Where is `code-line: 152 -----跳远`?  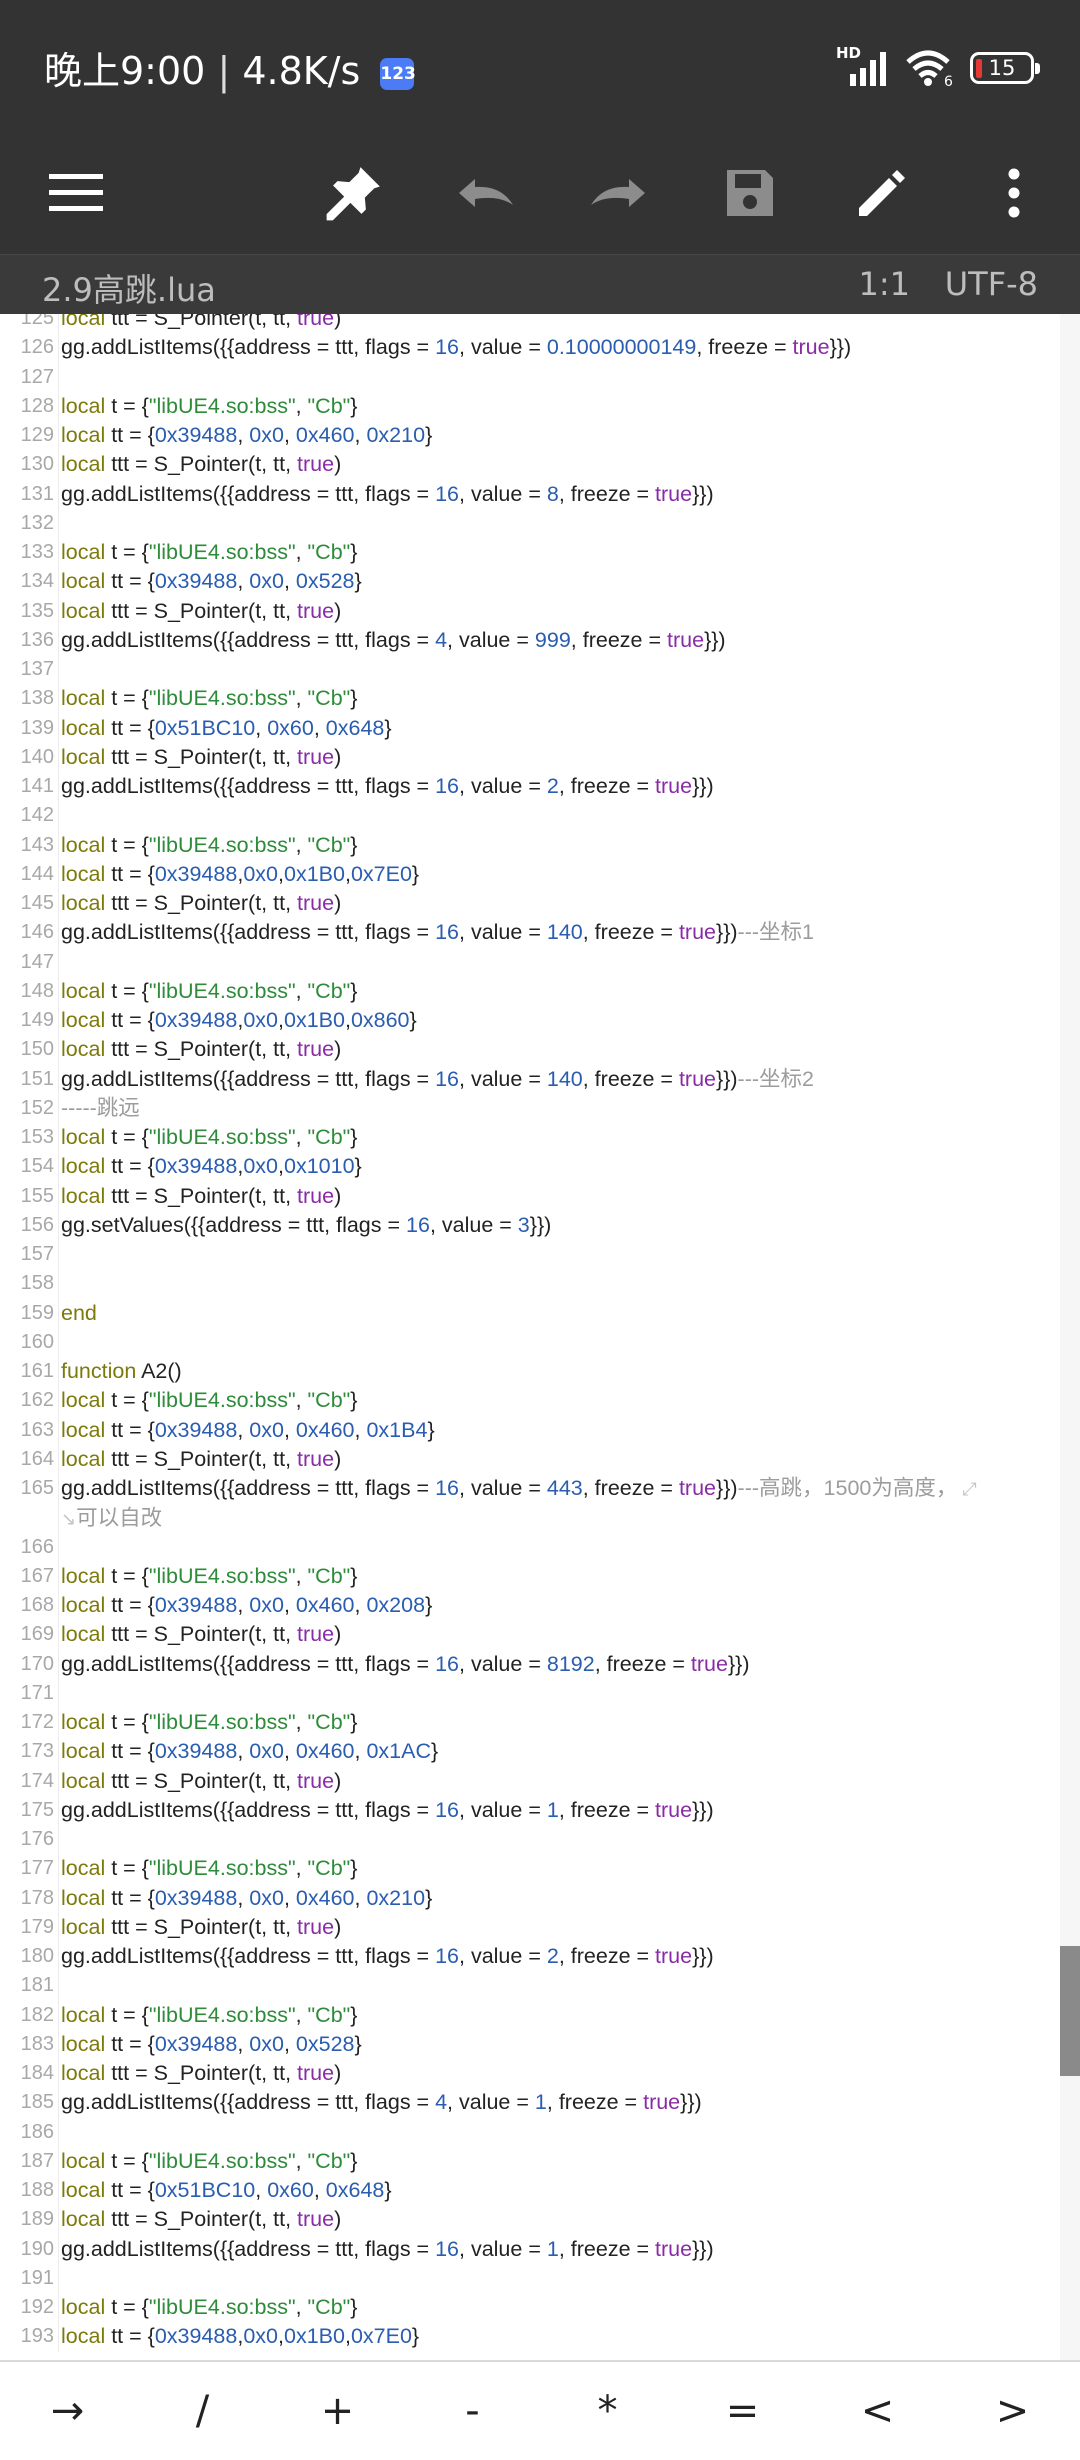
code-line: 152 -----跳远 is located at coordinates (530, 1108).